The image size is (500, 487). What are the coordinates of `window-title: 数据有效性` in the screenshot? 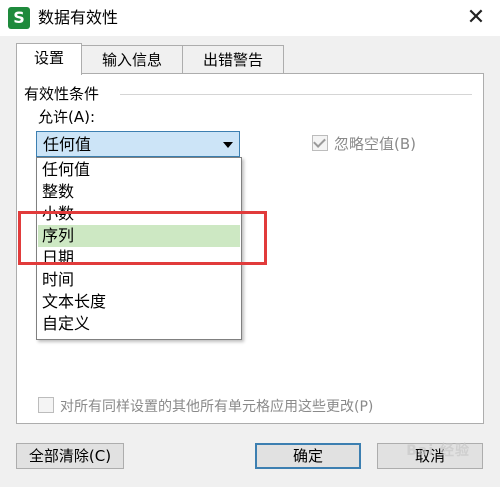 It's located at (78, 17).